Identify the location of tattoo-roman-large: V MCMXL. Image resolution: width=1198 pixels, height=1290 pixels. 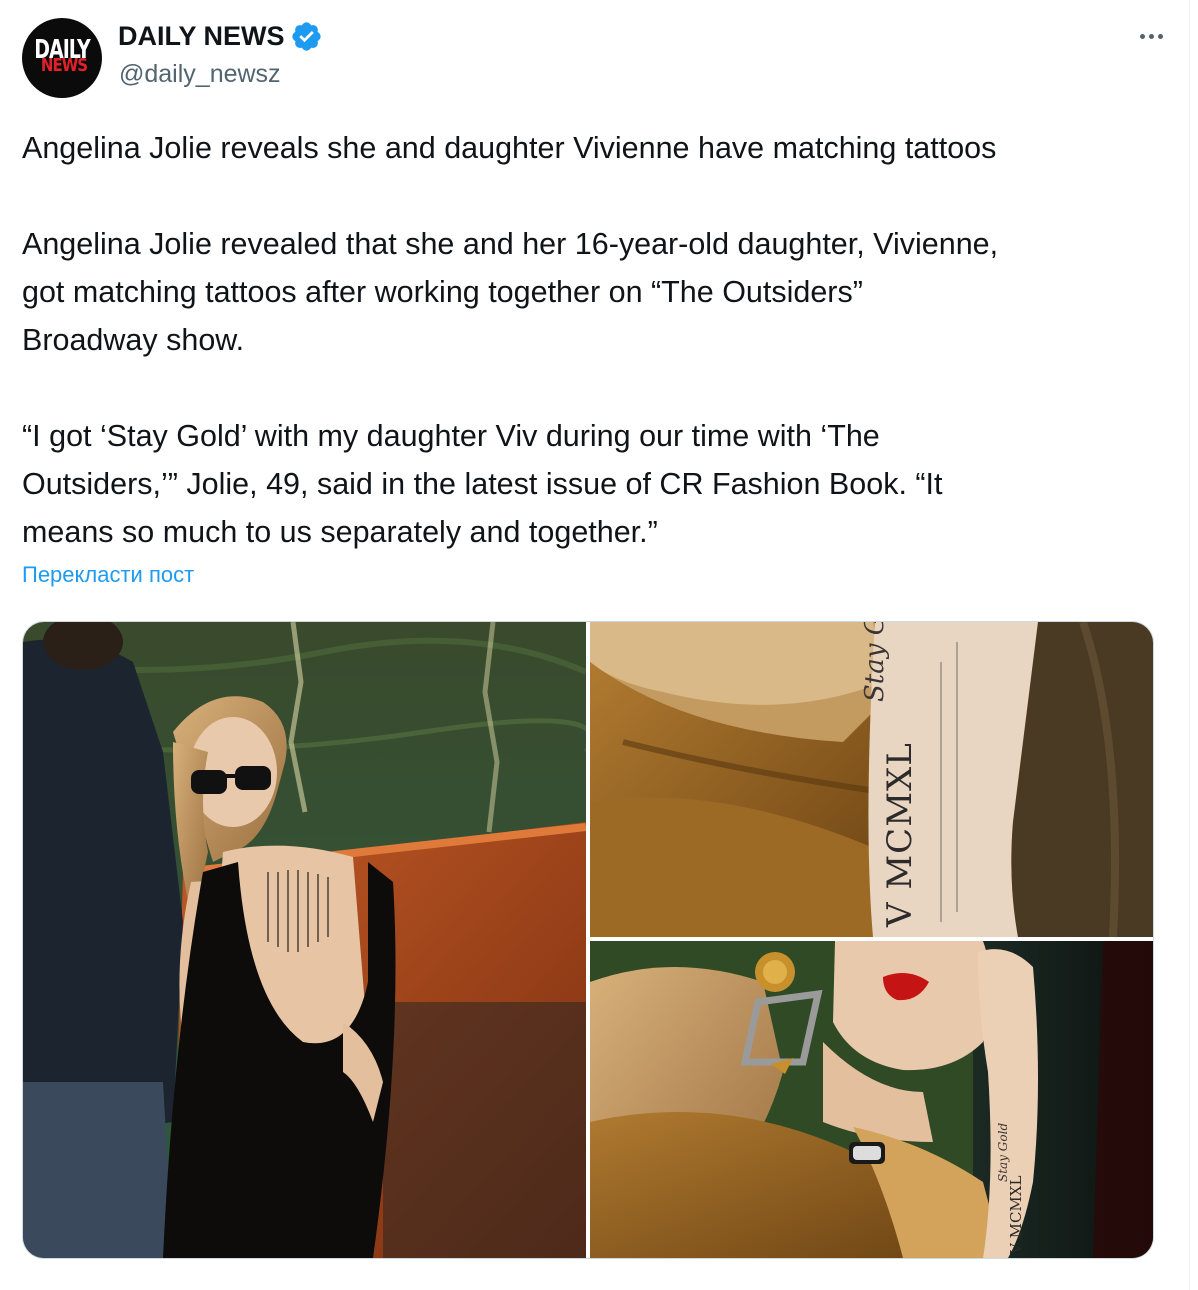
(900, 835).